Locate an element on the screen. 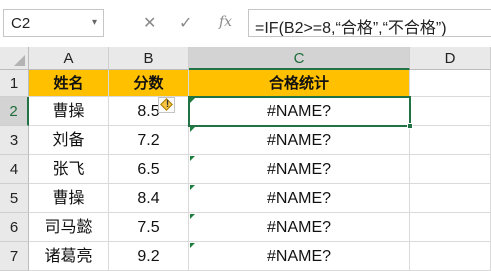 This screenshot has width=491, height=271. cell-a7: 诸葛亮 is located at coordinates (69, 256).